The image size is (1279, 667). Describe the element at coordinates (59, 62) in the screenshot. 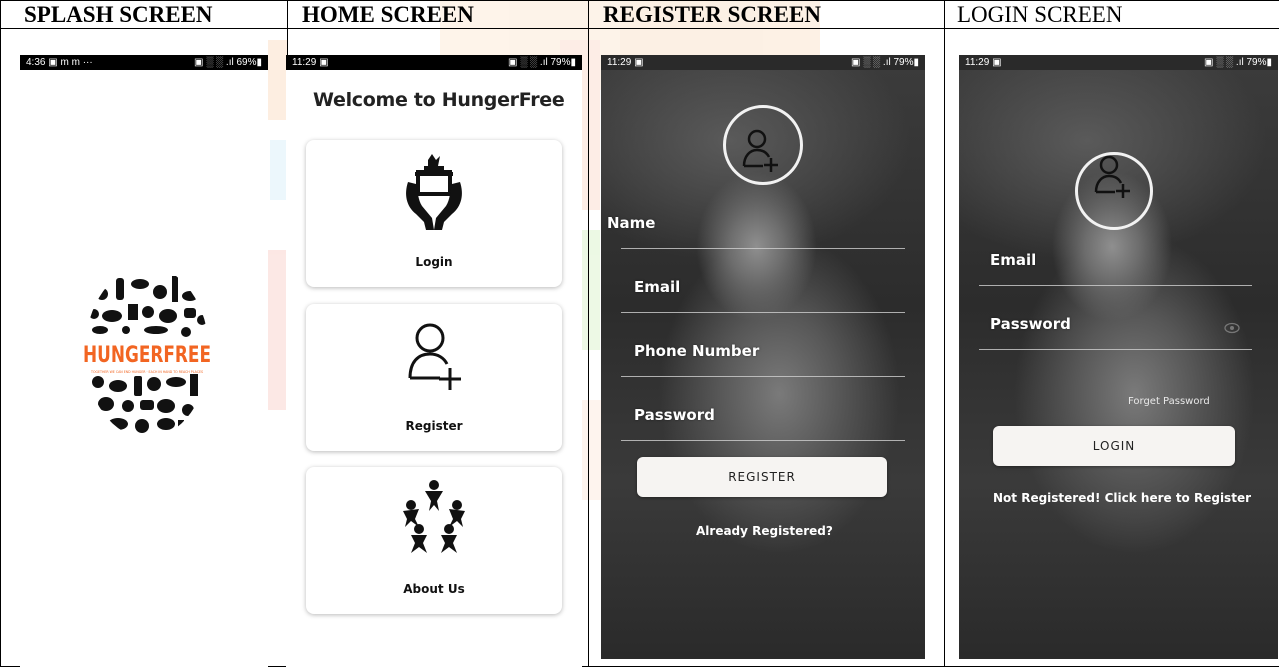

I see `status-left: 4:36 ▣ m m ···` at that location.